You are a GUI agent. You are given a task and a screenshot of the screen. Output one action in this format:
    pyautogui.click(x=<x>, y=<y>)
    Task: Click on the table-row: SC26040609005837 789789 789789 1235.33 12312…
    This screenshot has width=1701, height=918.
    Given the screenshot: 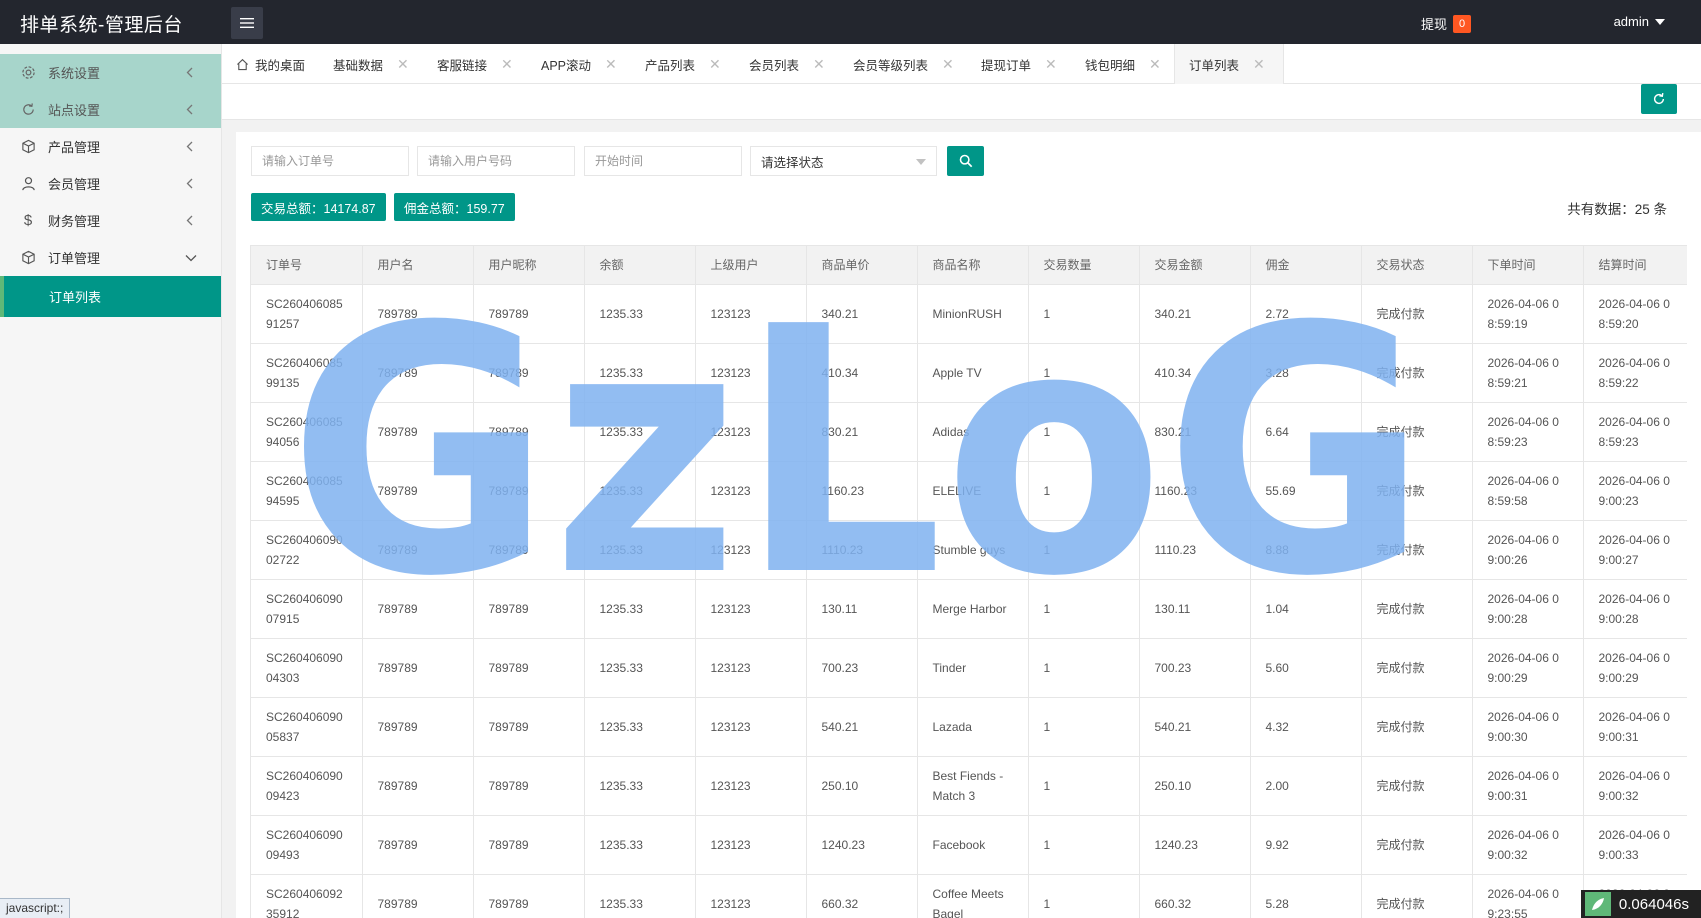 What is the action you would take?
    pyautogui.click(x=969, y=727)
    